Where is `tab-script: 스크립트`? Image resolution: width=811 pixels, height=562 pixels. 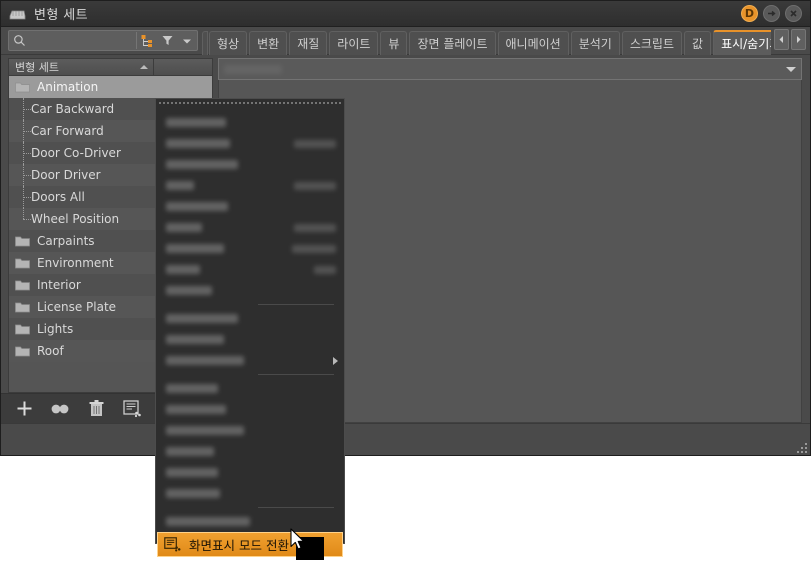 tab-script: 스크립트 is located at coordinates (652, 42).